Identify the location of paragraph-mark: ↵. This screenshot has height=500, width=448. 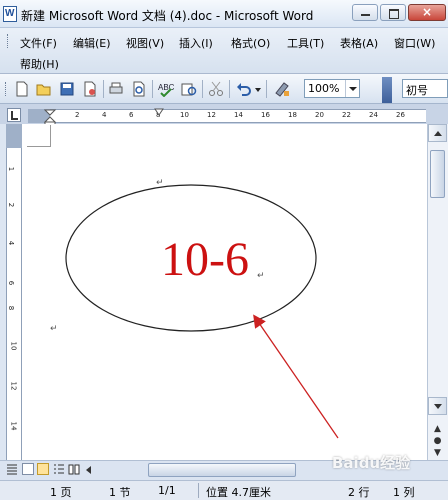
(261, 276).